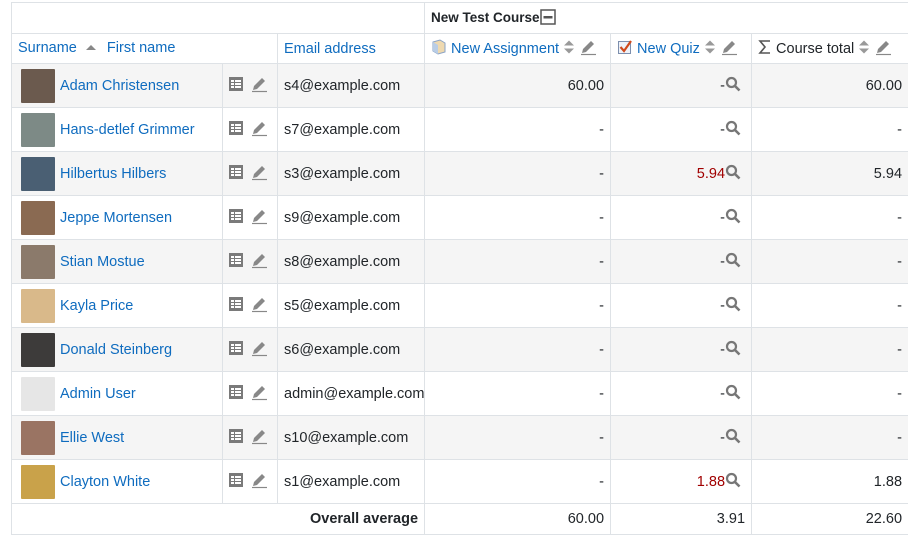  Describe the element at coordinates (681, 481) in the screenshot. I see `quiz-grade-cell: 1.88` at that location.